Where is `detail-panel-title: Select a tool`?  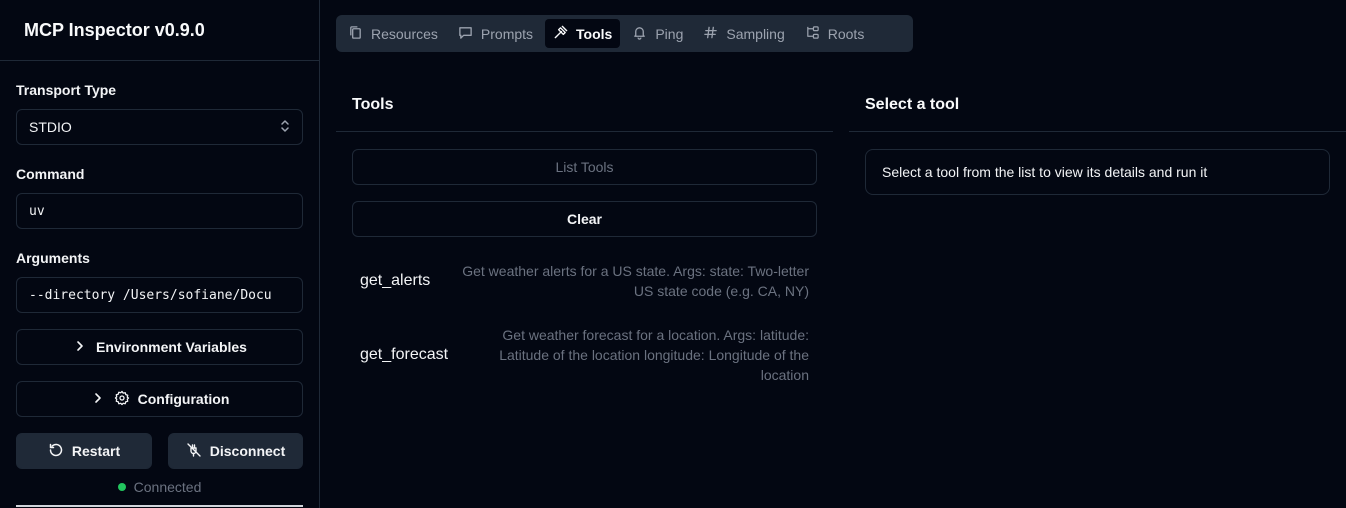
detail-panel-title: Select a tool is located at coordinates (912, 104).